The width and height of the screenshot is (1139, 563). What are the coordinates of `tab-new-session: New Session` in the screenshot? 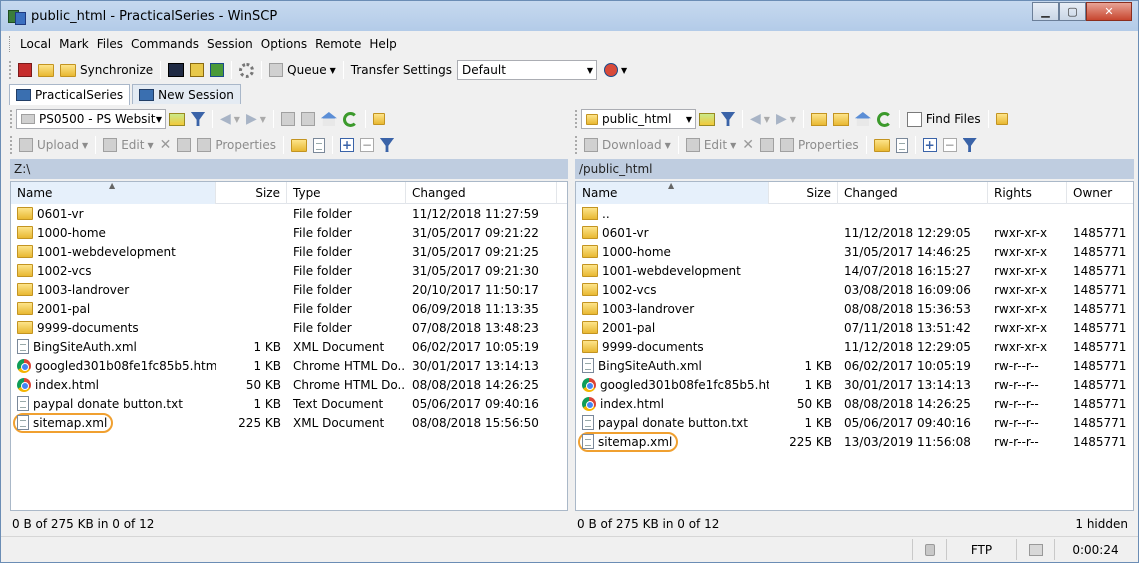 It's located at (186, 94).